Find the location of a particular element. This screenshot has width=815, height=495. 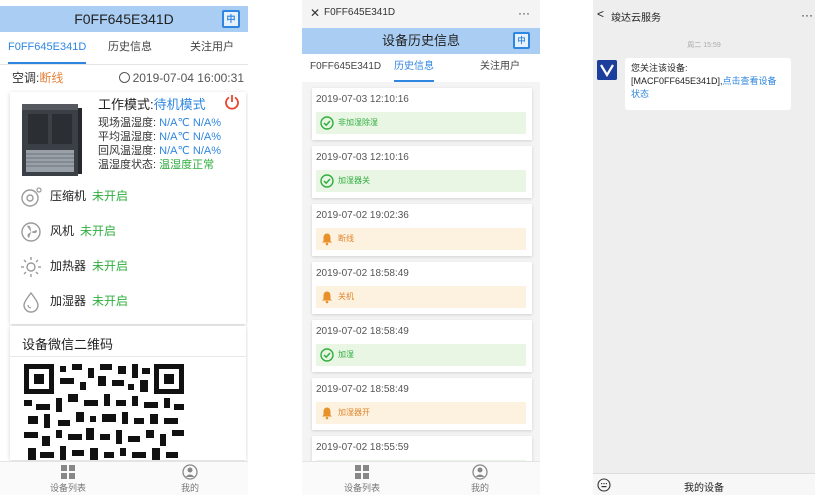

connection-status-bar: 空调:断线 2019-07-04 16:00:31 is located at coordinates (124, 77).